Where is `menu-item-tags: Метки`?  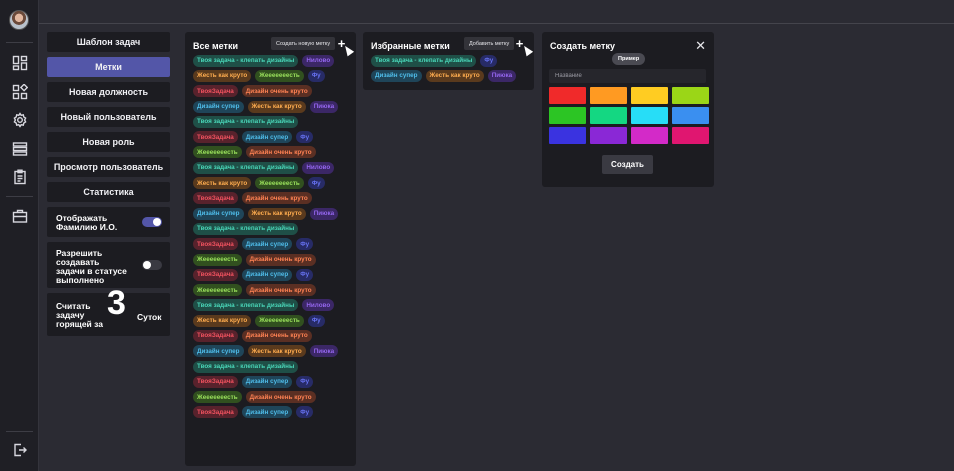
menu-item-tags: Метки is located at coordinates (108, 67).